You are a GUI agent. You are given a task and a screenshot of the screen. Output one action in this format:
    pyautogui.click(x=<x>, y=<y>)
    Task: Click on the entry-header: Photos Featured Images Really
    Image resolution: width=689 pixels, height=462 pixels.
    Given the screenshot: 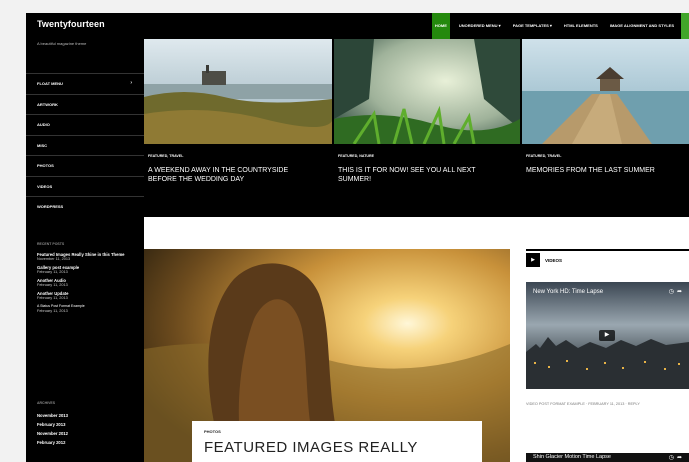 What is the action you would take?
    pyautogui.click(x=337, y=441)
    